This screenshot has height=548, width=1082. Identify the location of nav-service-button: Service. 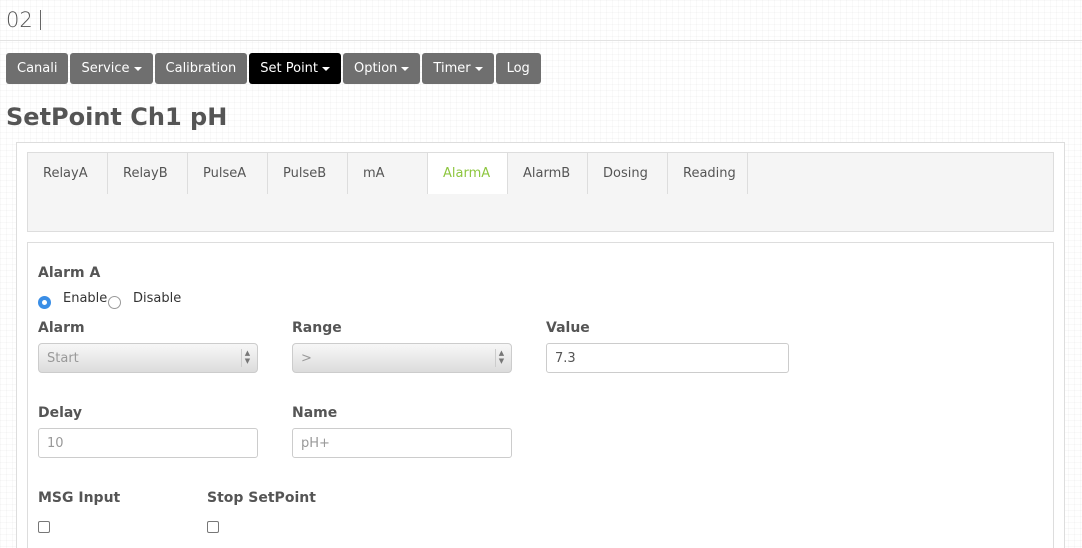
(111, 68).